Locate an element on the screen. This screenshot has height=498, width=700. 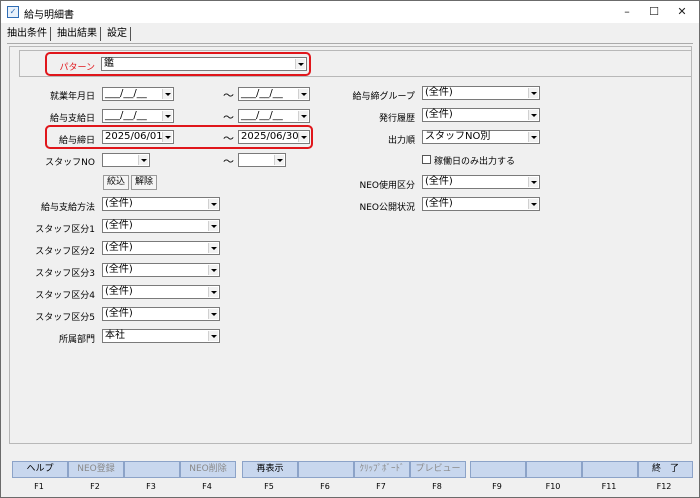
f6-key-label: F6 is located at coordinates (325, 486).